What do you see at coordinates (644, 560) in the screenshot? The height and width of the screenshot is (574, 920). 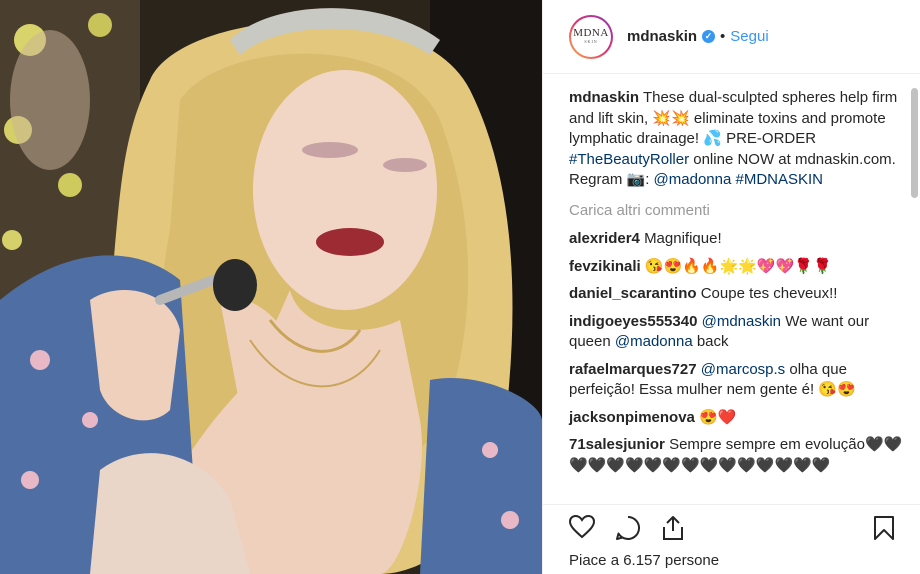 I see `likes-count: Piace a 6.157 persone` at bounding box center [644, 560].